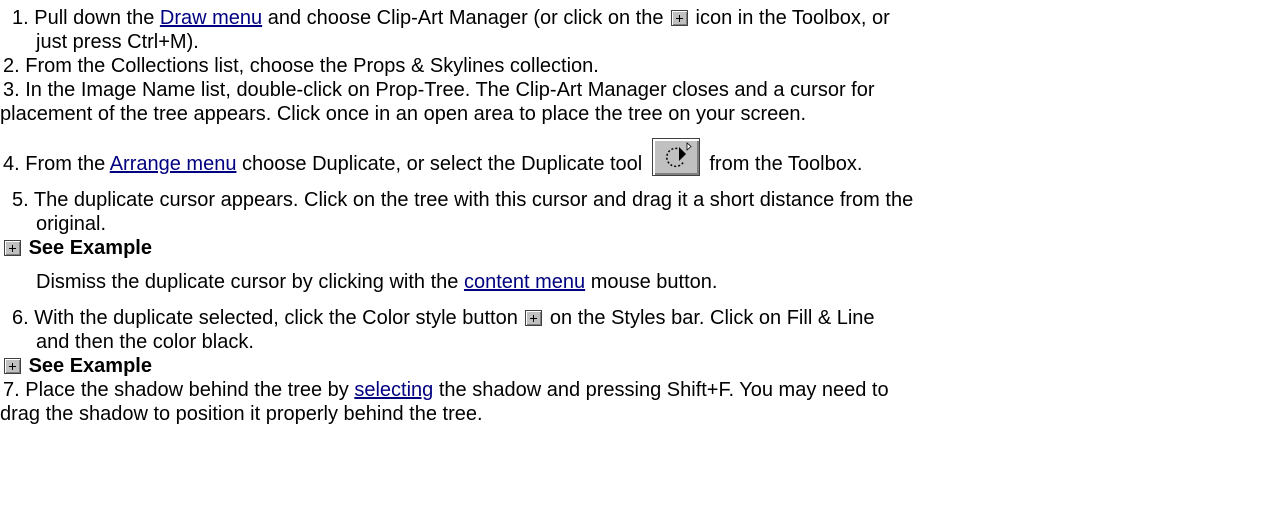 The height and width of the screenshot is (519, 1266). I want to click on color-style-button-icon, so click(534, 318).